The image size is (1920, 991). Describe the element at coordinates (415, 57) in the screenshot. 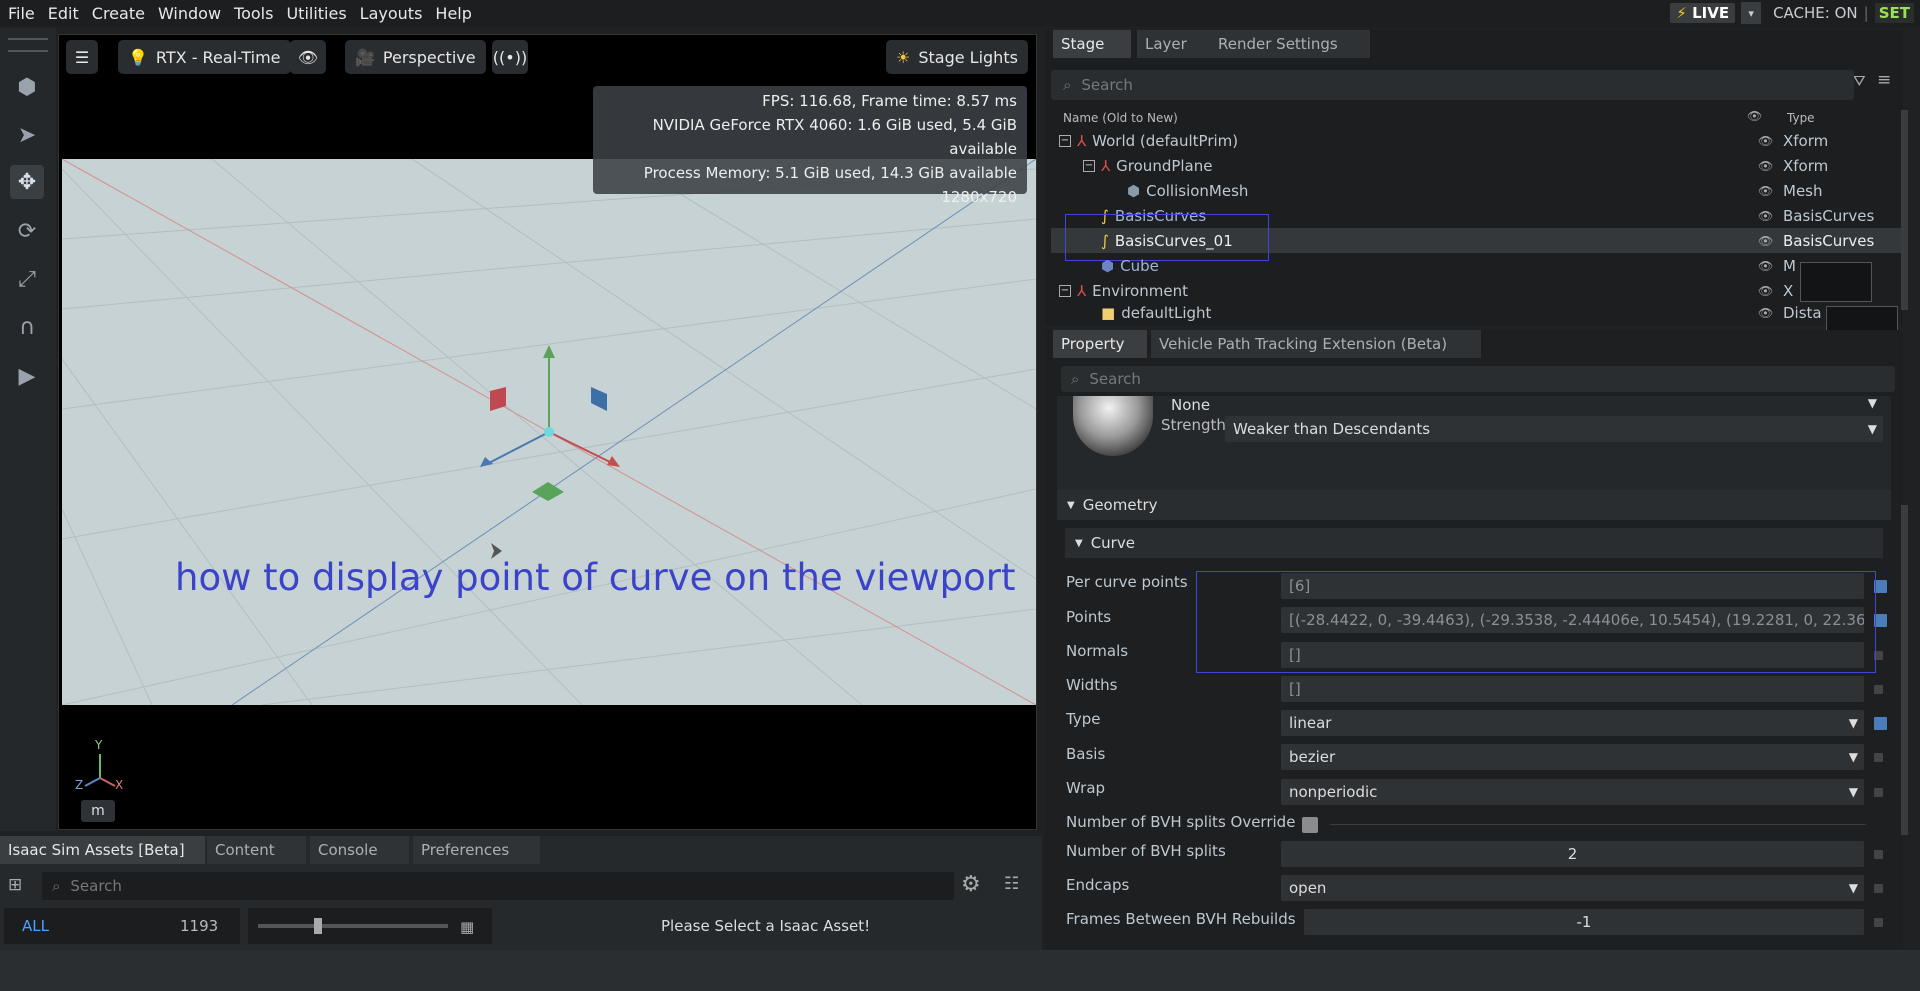

I see `camera-button: 🎥 Perspective` at that location.